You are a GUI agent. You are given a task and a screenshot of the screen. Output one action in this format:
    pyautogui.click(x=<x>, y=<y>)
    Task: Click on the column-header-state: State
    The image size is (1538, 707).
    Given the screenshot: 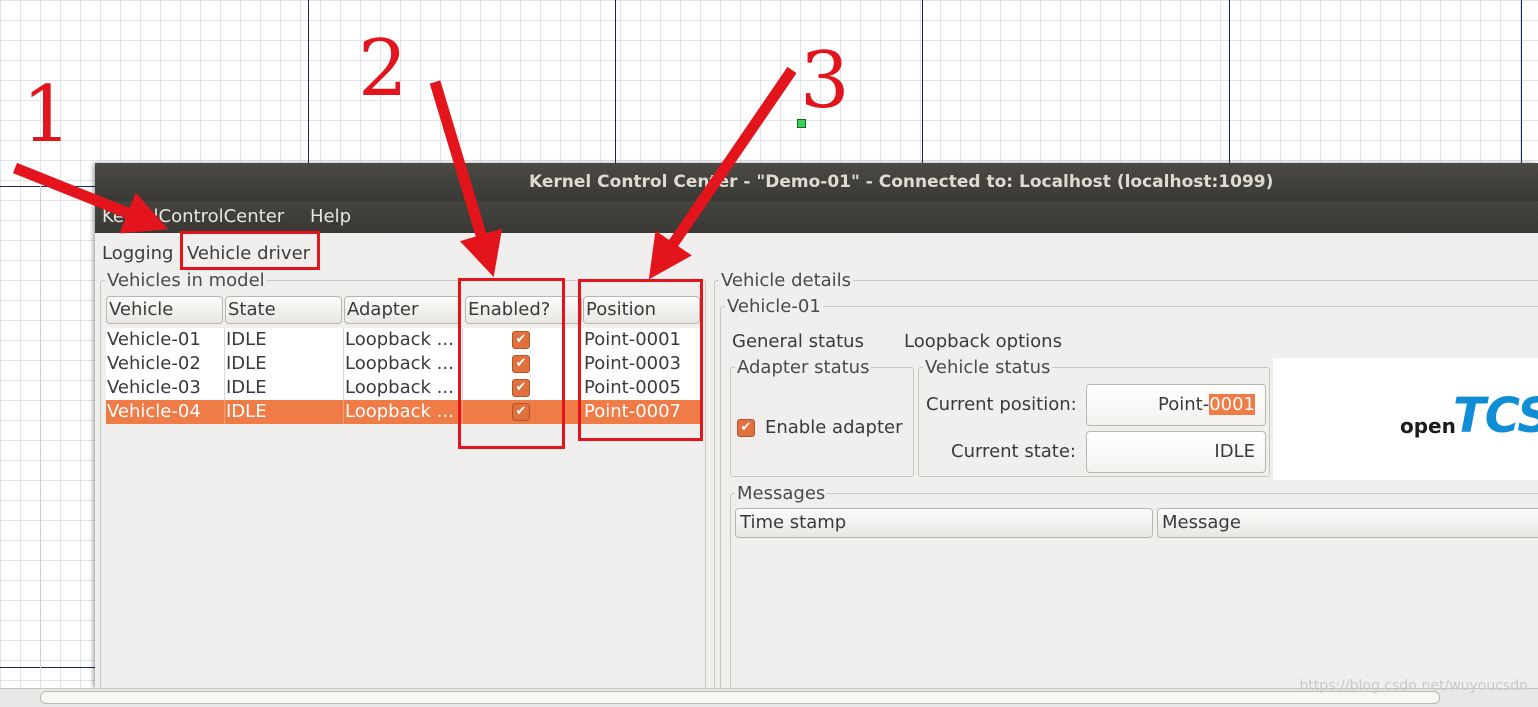 What is the action you would take?
    pyautogui.click(x=283, y=310)
    